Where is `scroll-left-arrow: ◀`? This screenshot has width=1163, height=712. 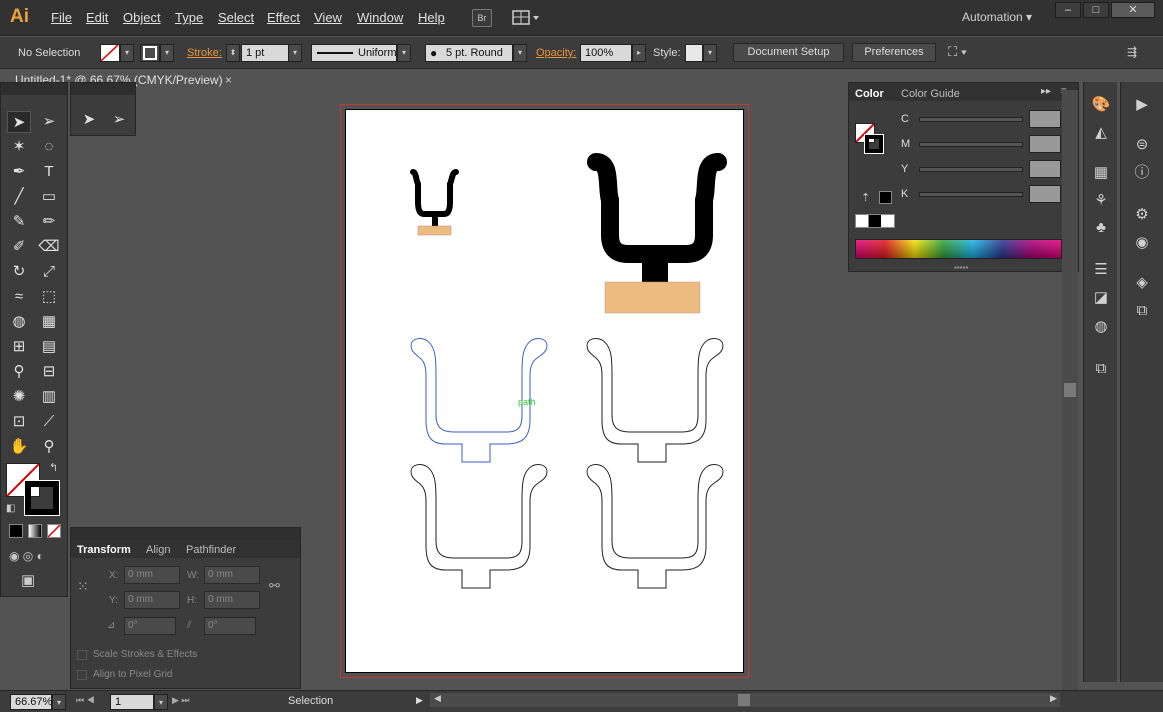 scroll-left-arrow: ◀ is located at coordinates (437, 698).